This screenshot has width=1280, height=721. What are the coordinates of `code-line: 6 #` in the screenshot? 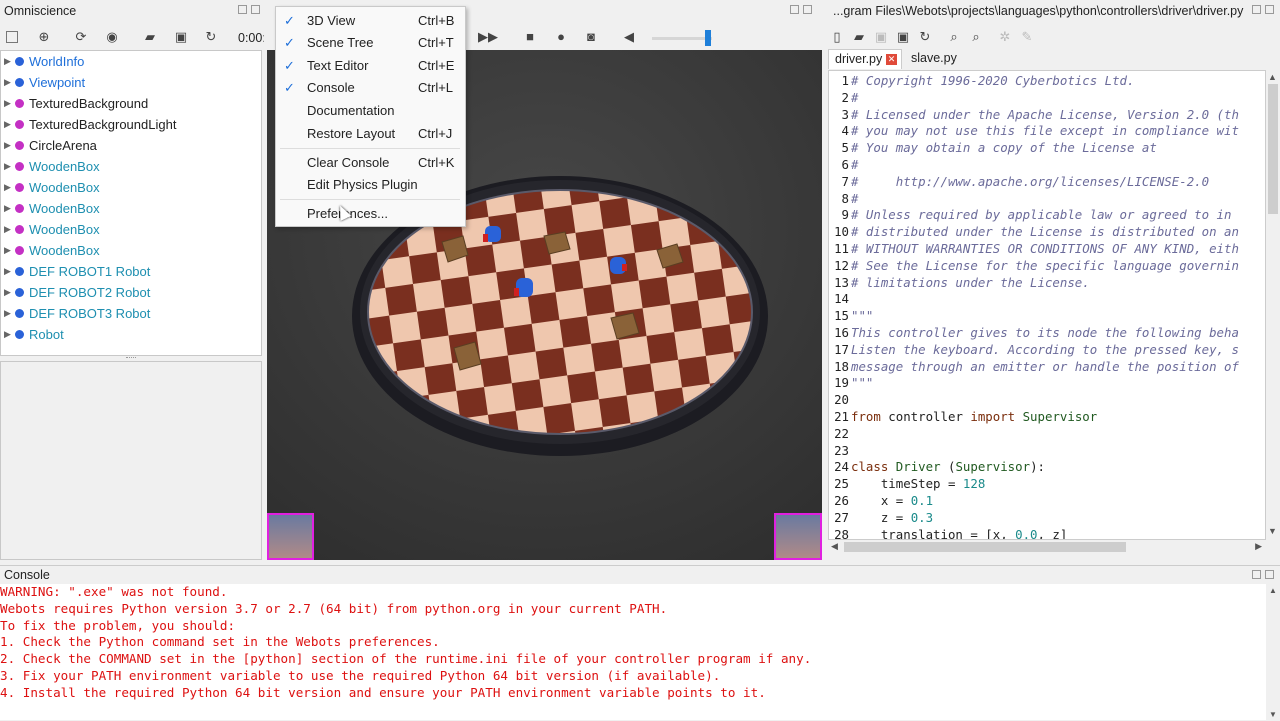 It's located at (1047, 165).